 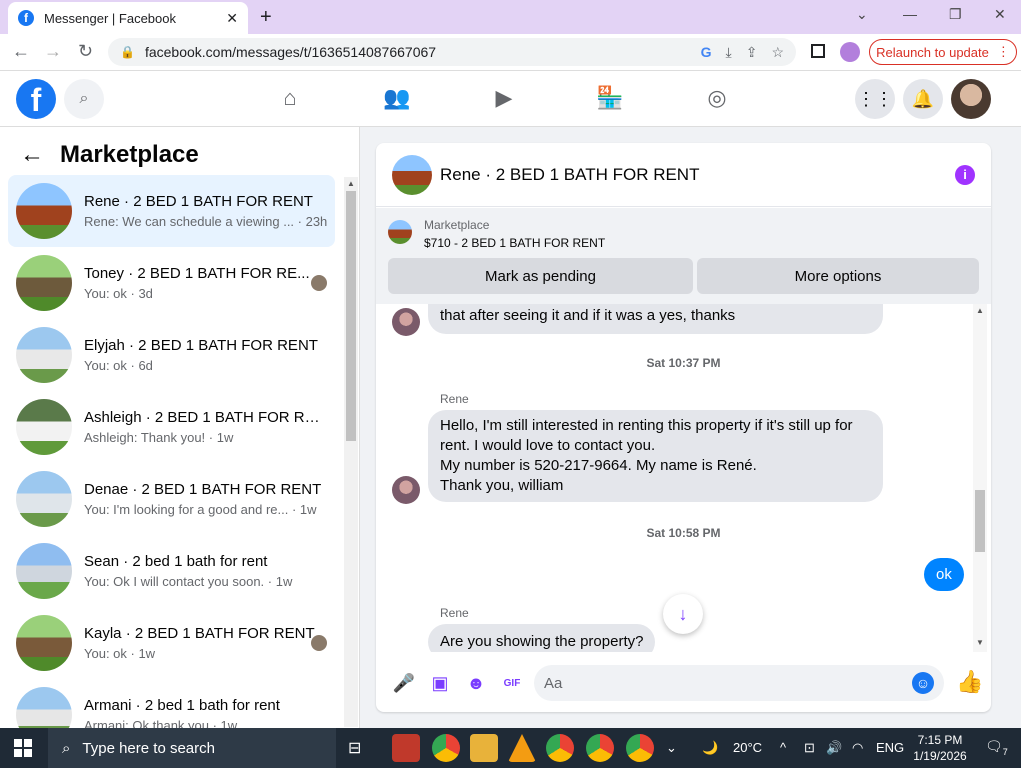 What do you see at coordinates (266, 17) in the screenshot?
I see `new-tab-icon: +` at bounding box center [266, 17].